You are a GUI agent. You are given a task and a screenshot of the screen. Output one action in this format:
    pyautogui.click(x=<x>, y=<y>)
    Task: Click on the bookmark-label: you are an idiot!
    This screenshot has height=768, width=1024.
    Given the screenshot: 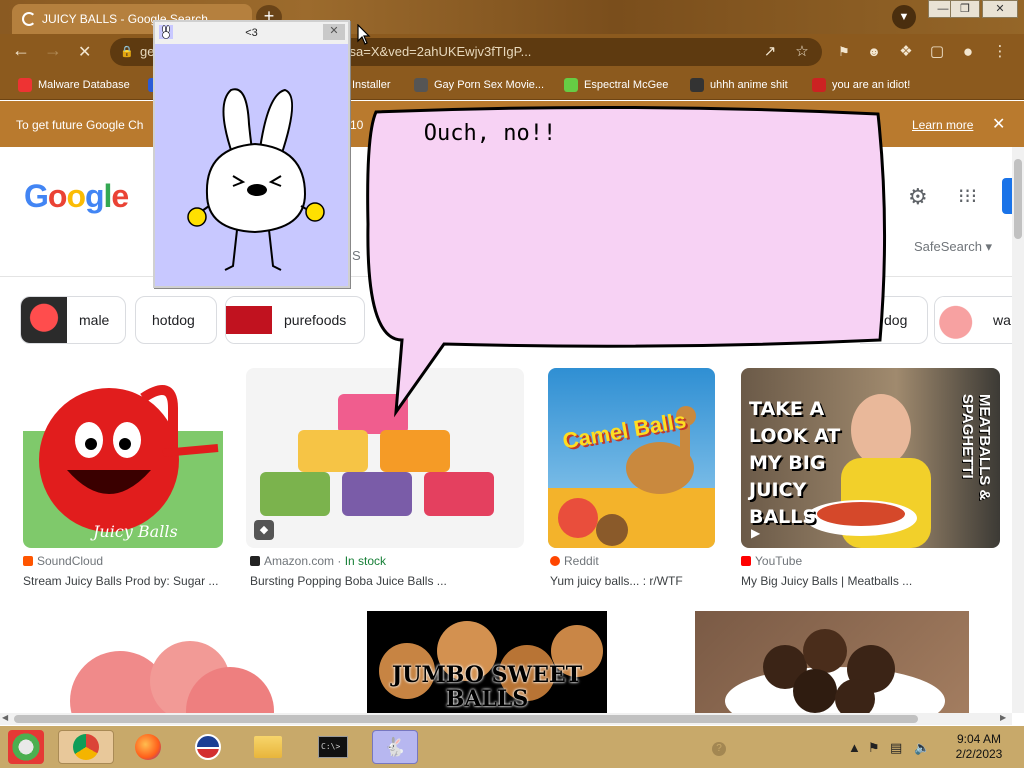 What is the action you would take?
    pyautogui.click(x=871, y=85)
    